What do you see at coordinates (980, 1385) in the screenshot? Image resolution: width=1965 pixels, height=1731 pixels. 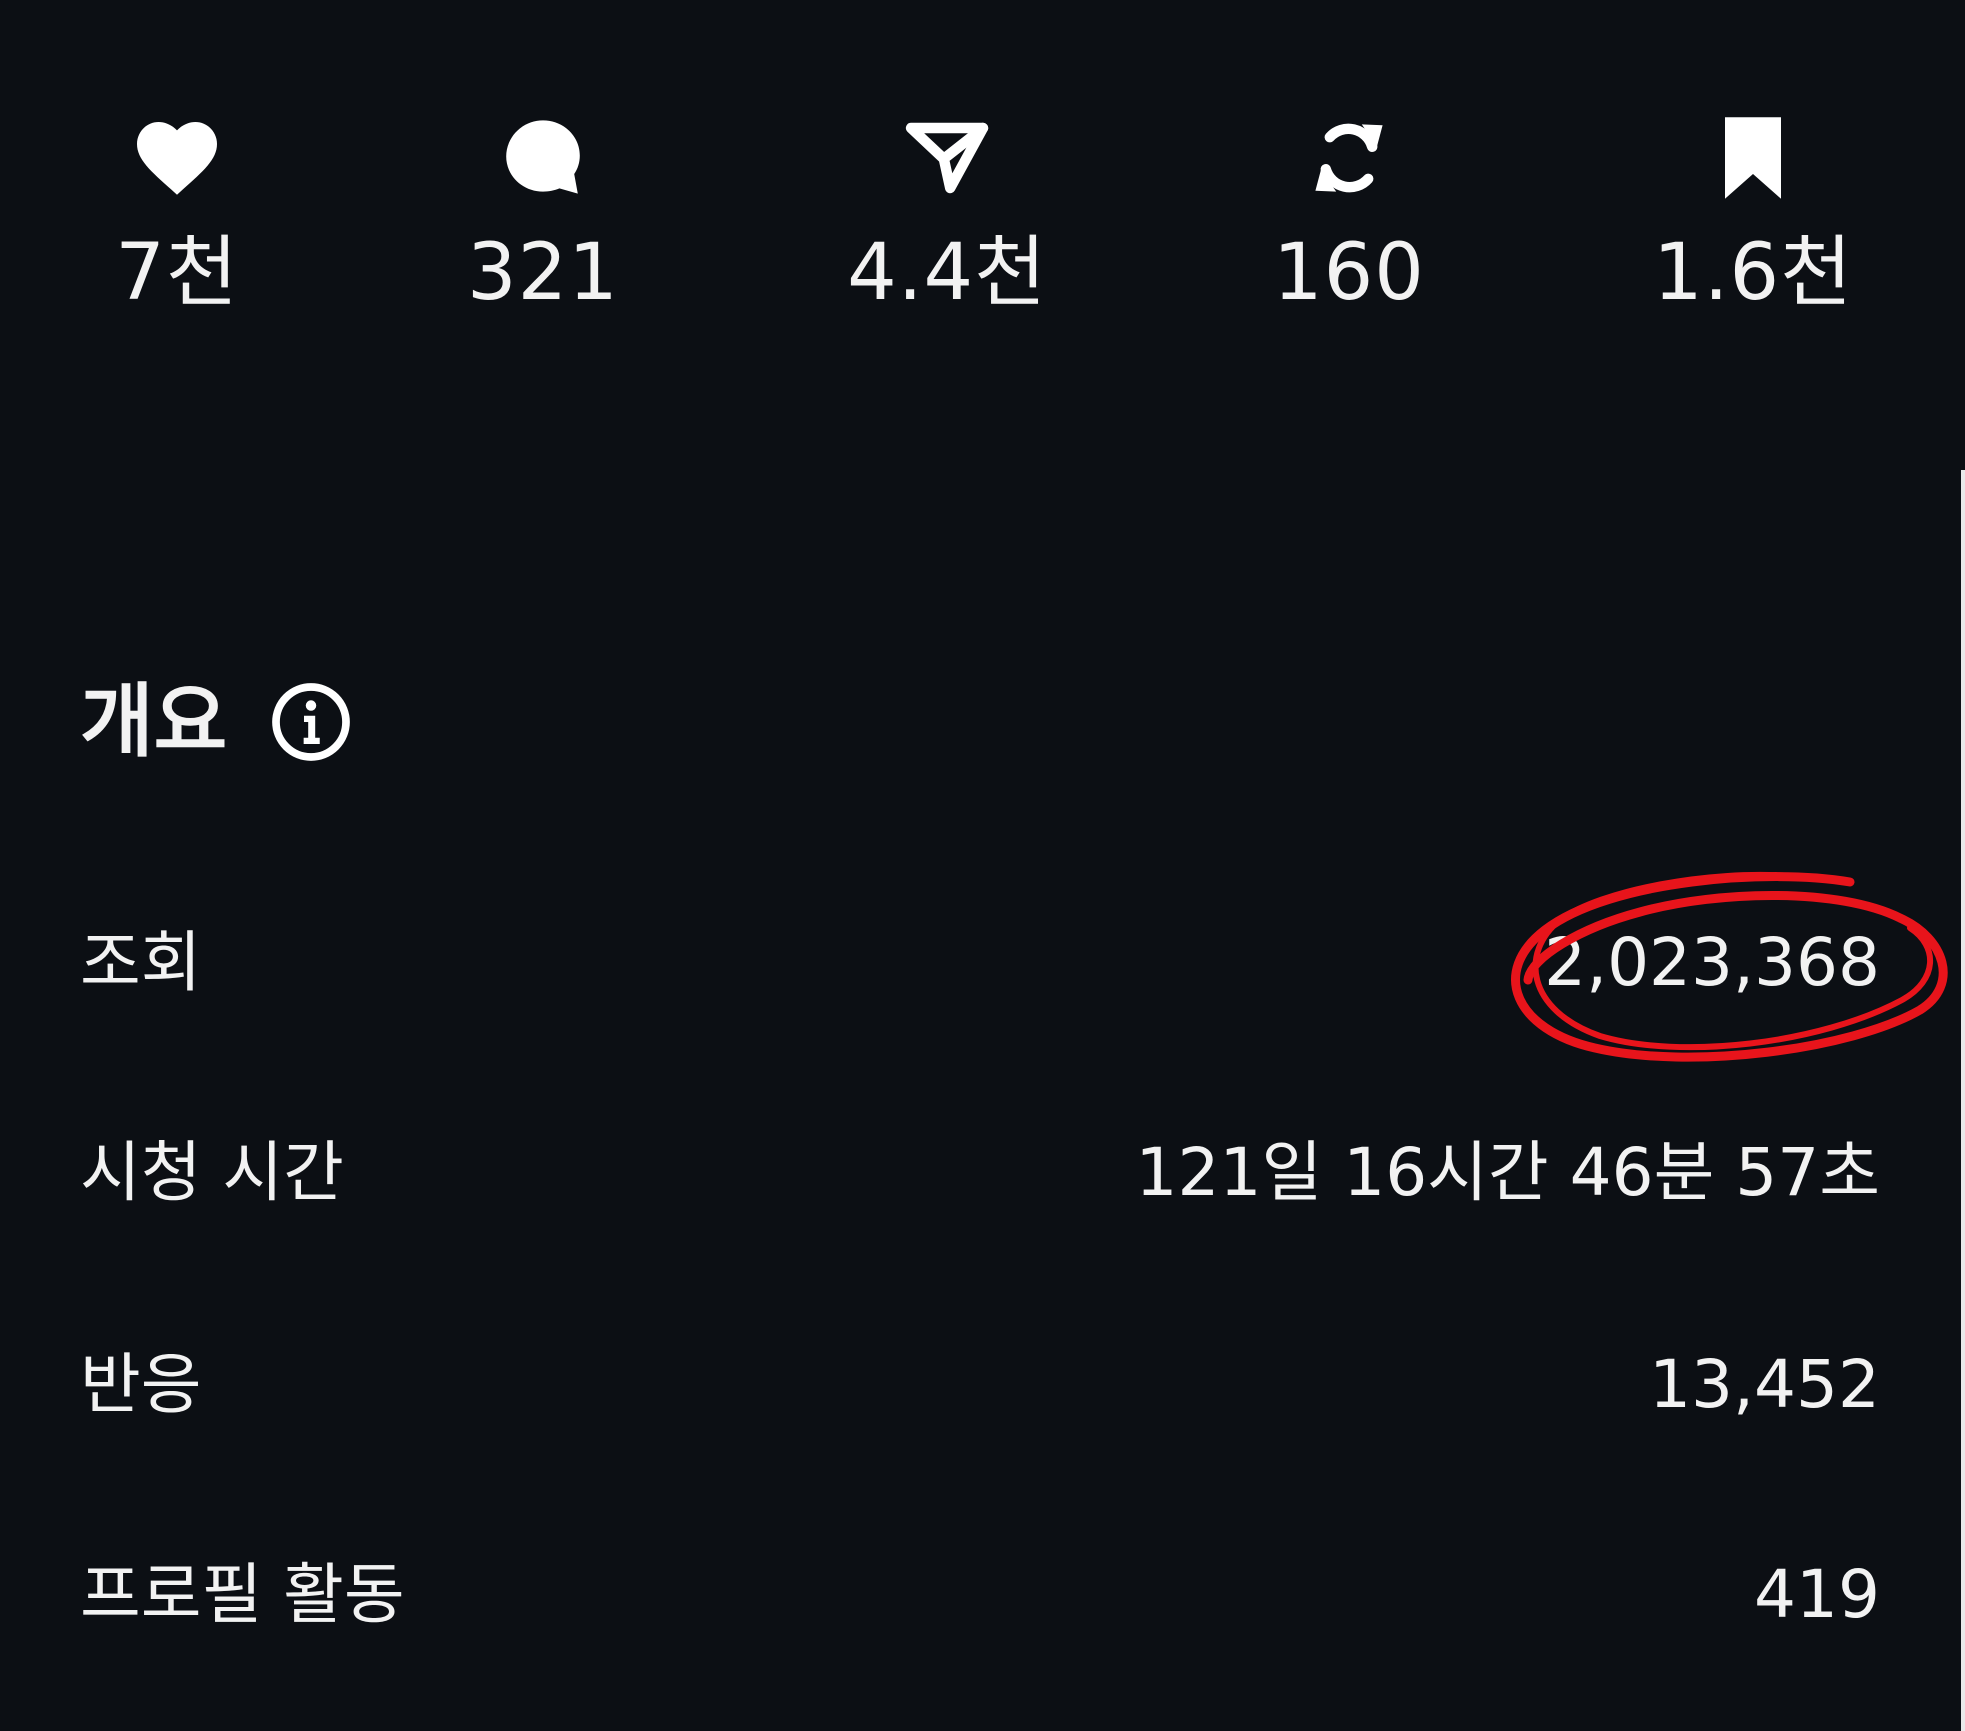 I see `reactions-row: 반응 13,452` at bounding box center [980, 1385].